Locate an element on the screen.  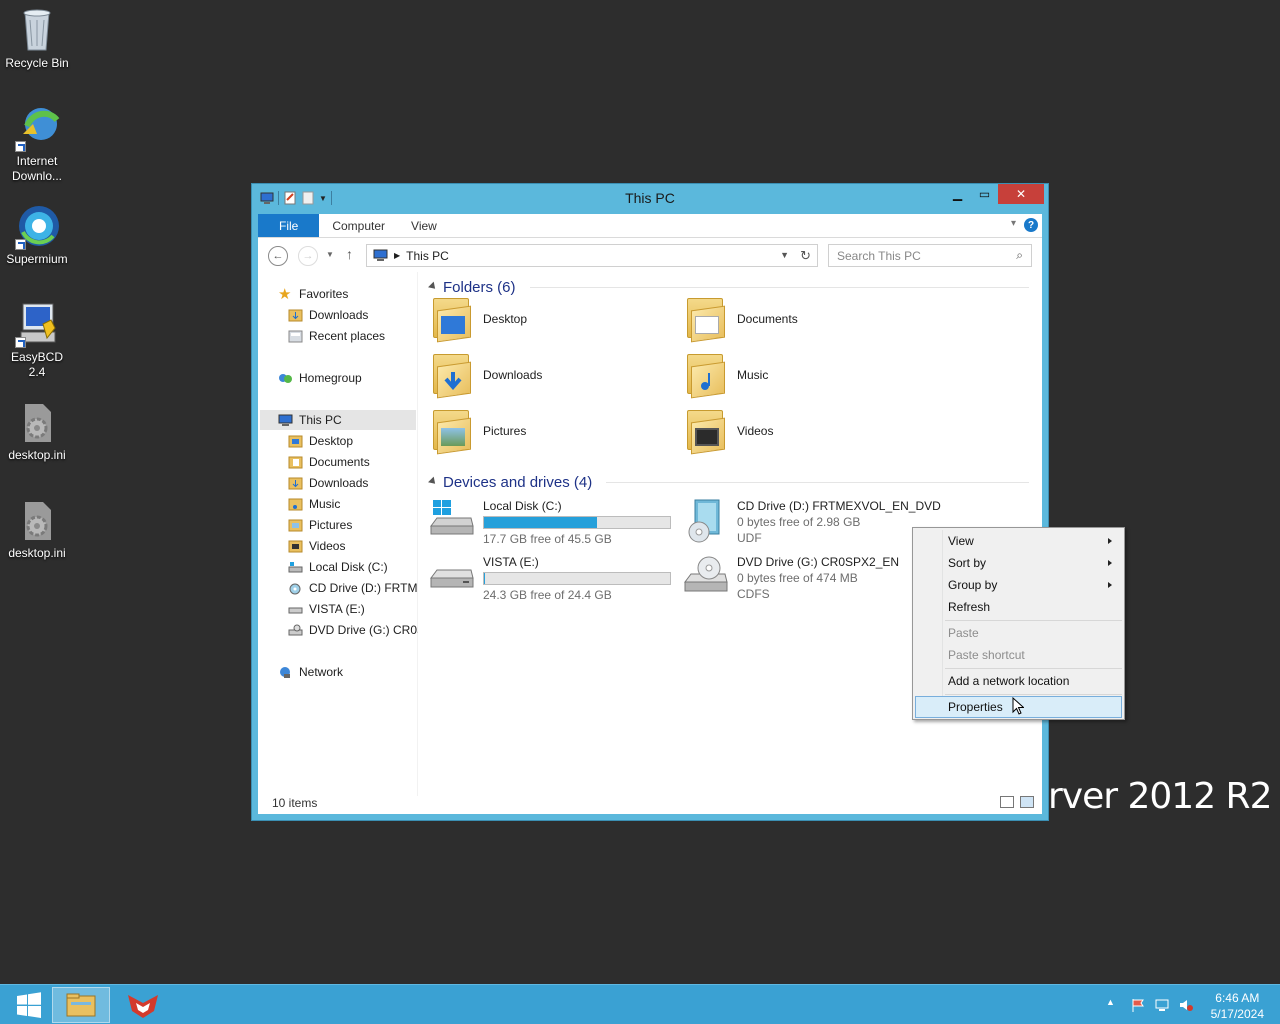
star-icon: ★ is located at coordinates (285, 294).